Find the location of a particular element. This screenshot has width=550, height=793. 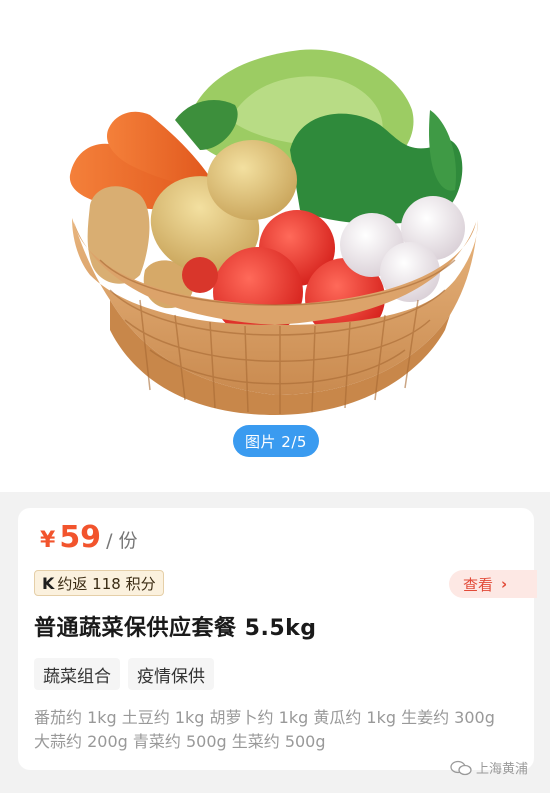

ginger is located at coordinates (118, 235).